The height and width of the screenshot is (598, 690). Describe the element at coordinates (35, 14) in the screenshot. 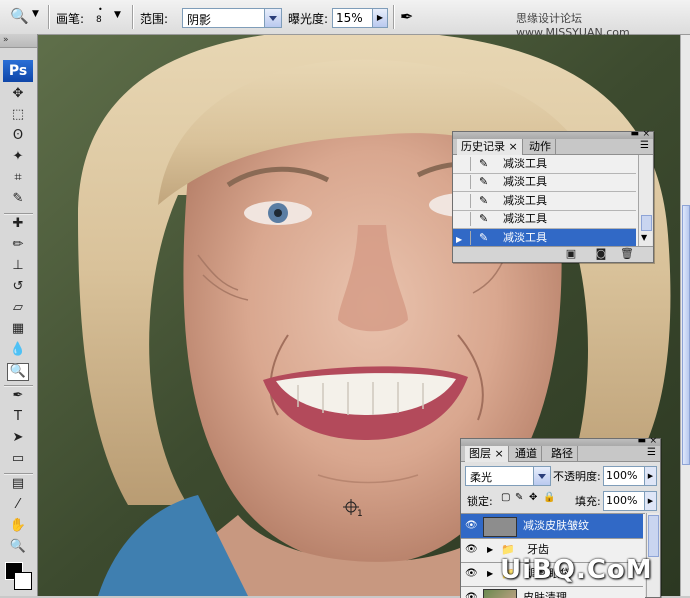

I see `chevron-down-icon: ▼` at that location.